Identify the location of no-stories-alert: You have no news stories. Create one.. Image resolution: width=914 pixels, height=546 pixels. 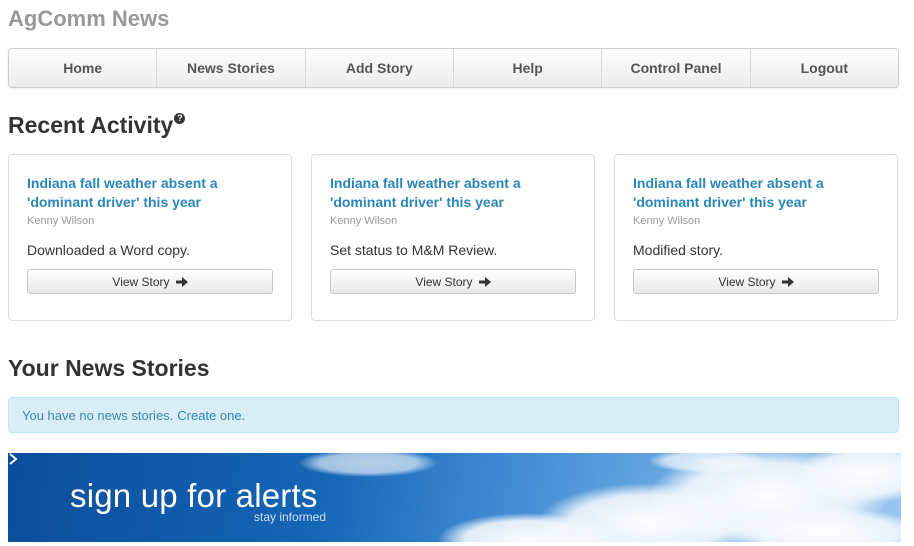
(453, 415).